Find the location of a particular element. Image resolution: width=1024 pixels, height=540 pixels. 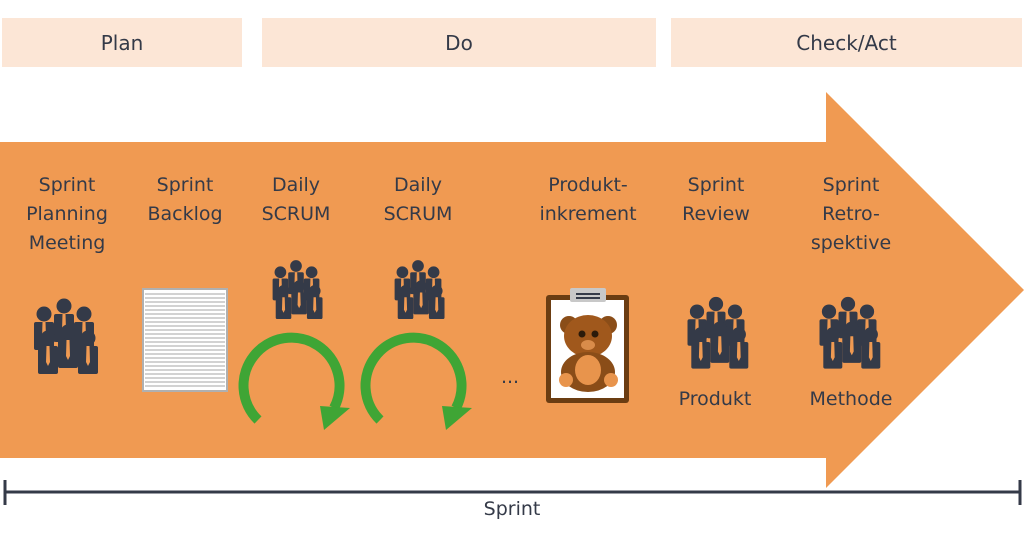

step-label: Produkt- inkrement is located at coordinates (588, 199).